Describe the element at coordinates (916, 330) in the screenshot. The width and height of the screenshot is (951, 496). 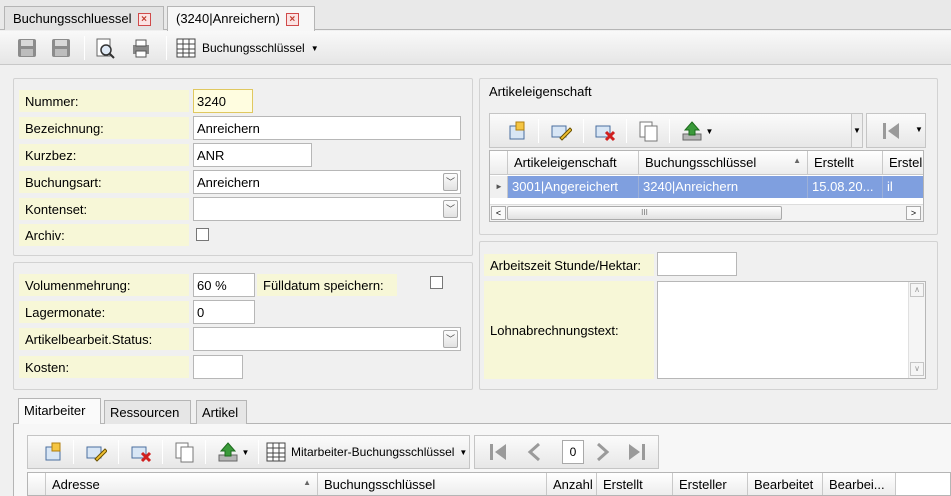
I see `vertical-scrollbar: ∧ ∨` at that location.